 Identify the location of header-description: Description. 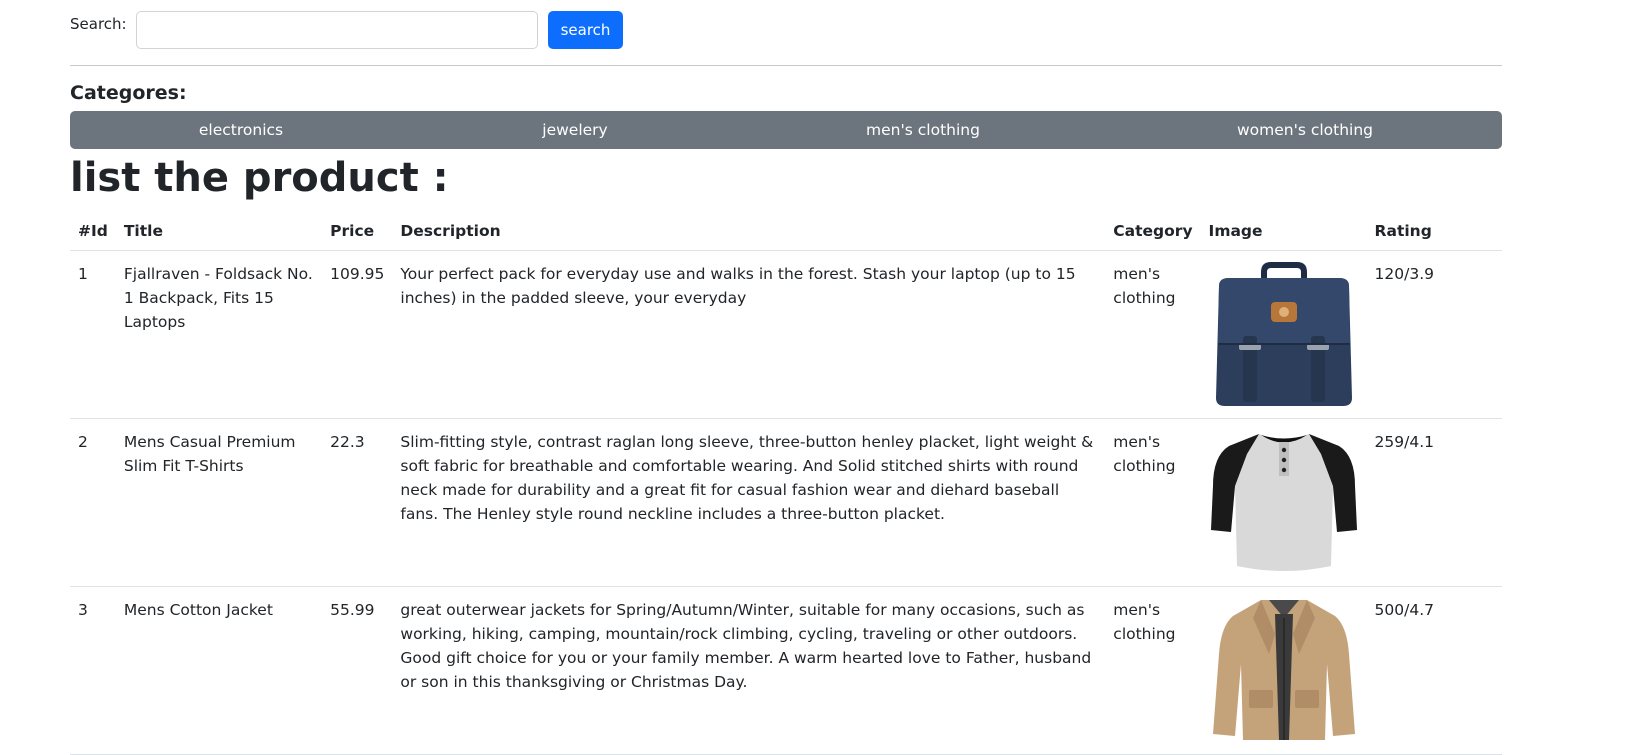
(749, 230).